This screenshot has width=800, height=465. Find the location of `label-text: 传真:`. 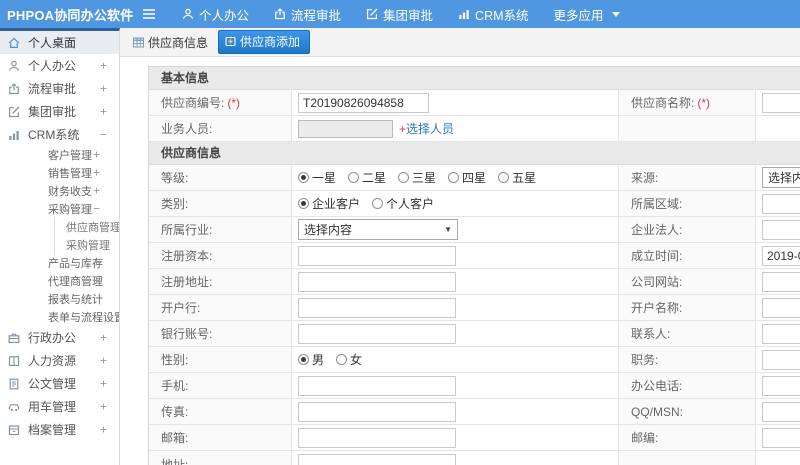

label-text: 传真: is located at coordinates (175, 412).